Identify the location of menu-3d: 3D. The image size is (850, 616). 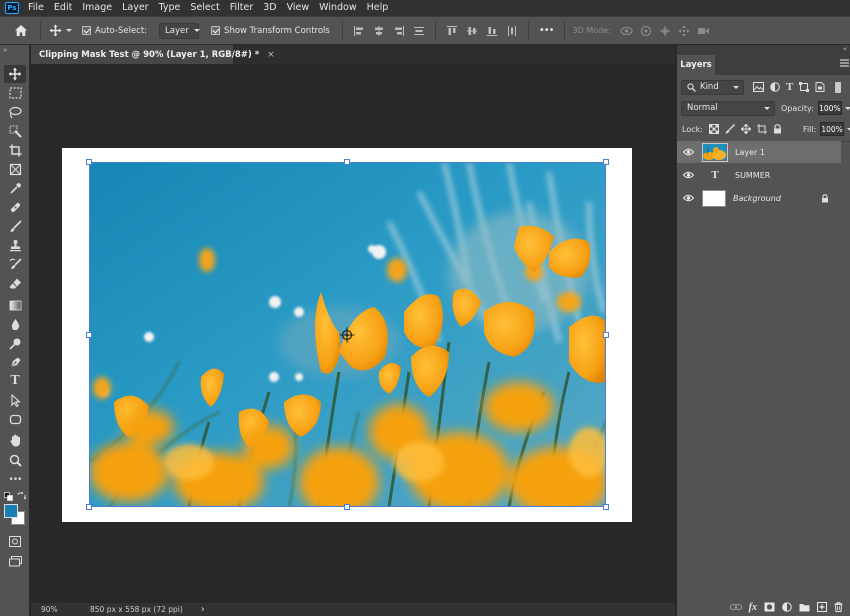
(269, 8).